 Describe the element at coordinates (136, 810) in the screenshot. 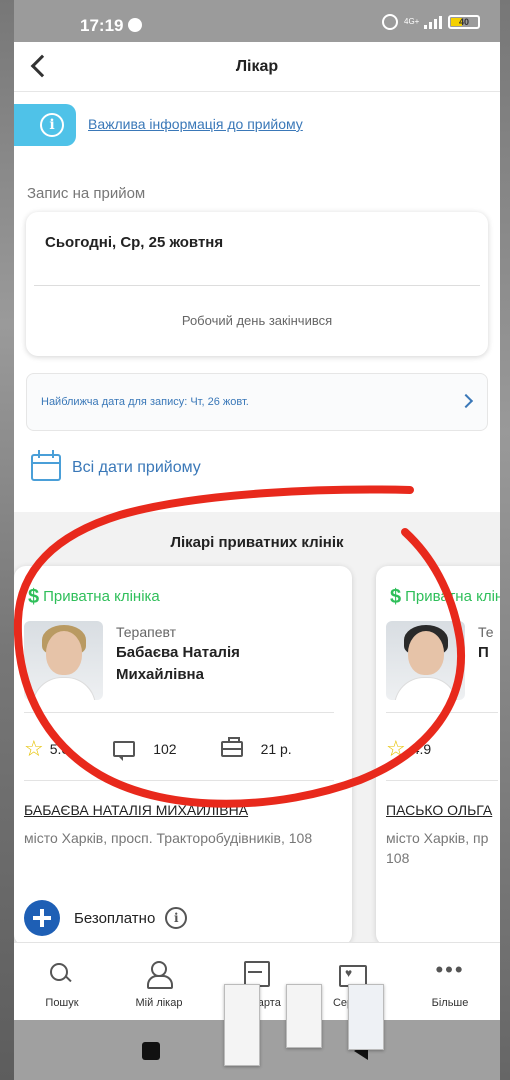

I see `doctor-full-name-link: БАБАЄВА НАТАЛІЯ МИХАЙЛІВНА` at that location.